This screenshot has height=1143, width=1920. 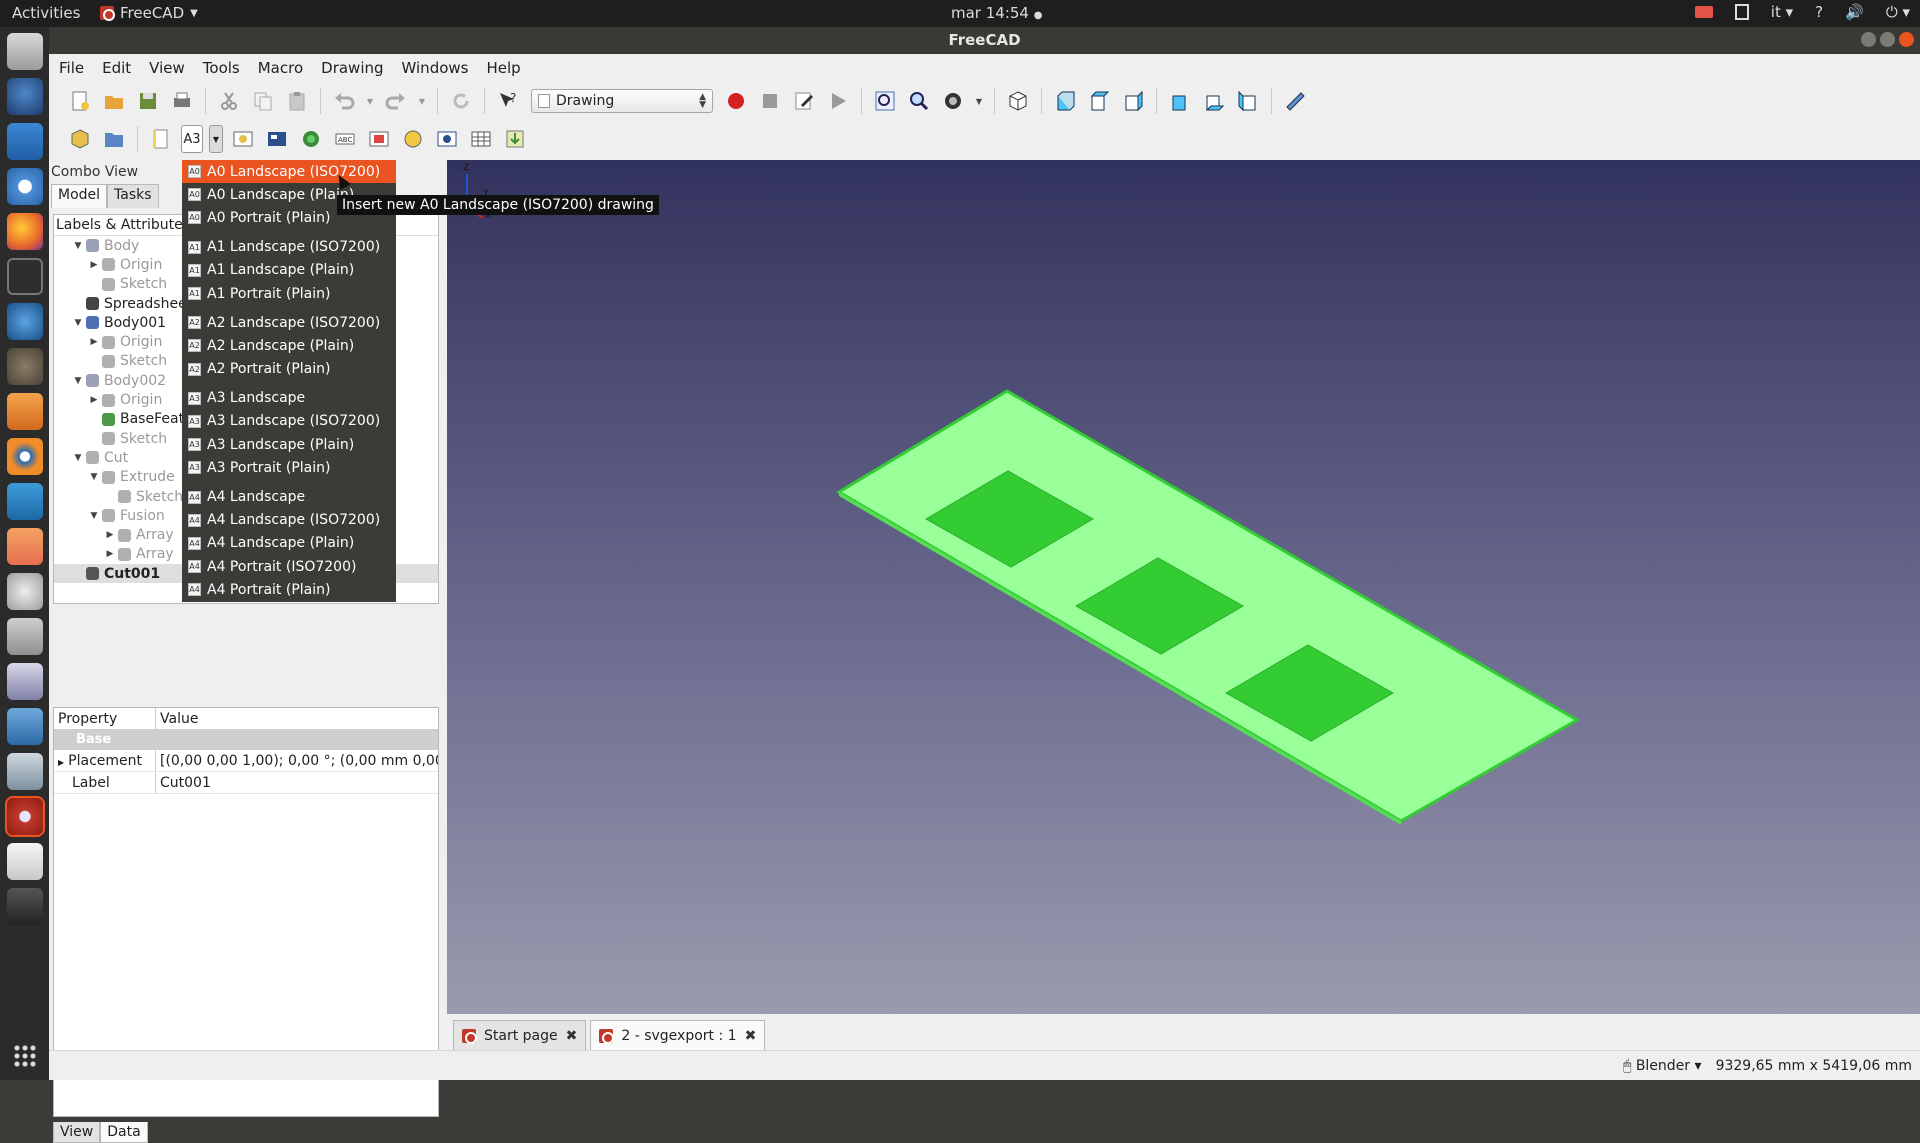 What do you see at coordinates (736, 101) in the screenshot?
I see `macro-record-button` at bounding box center [736, 101].